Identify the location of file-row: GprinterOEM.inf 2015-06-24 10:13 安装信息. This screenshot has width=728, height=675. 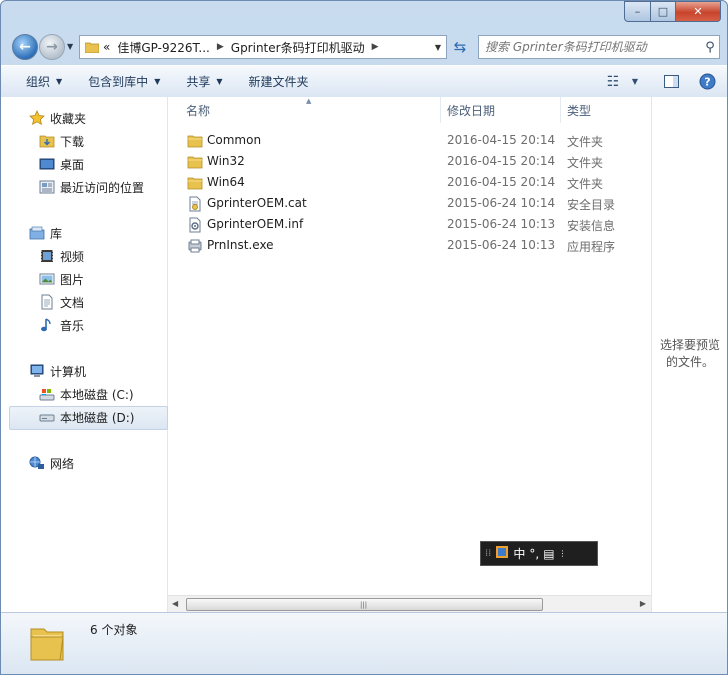
(409, 224).